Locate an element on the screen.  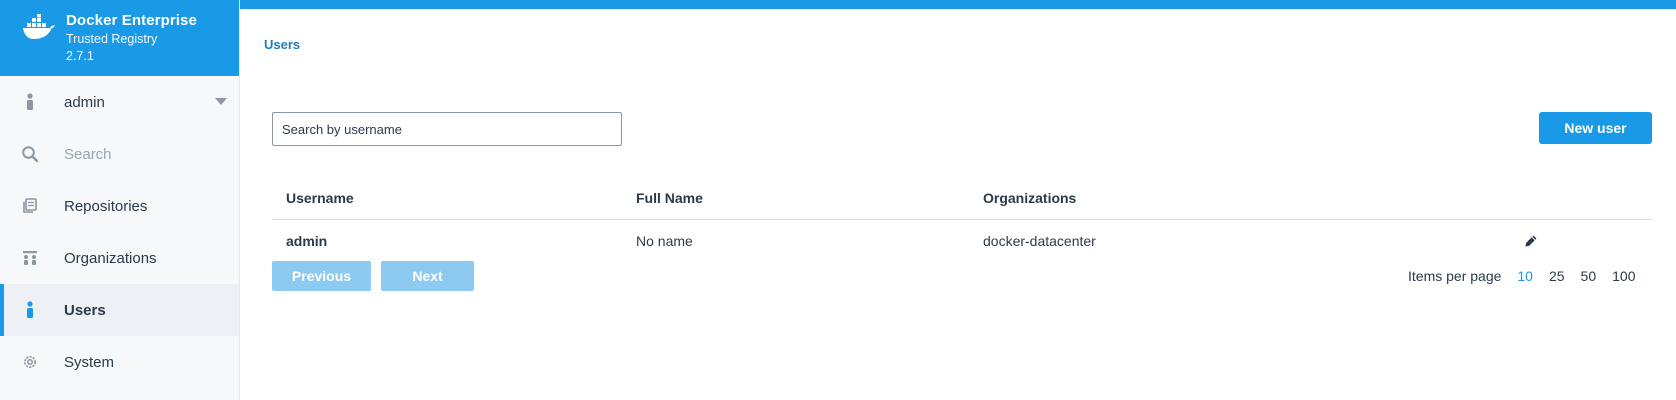
brand-name: Docker Enterprise is located at coordinates (131, 20).